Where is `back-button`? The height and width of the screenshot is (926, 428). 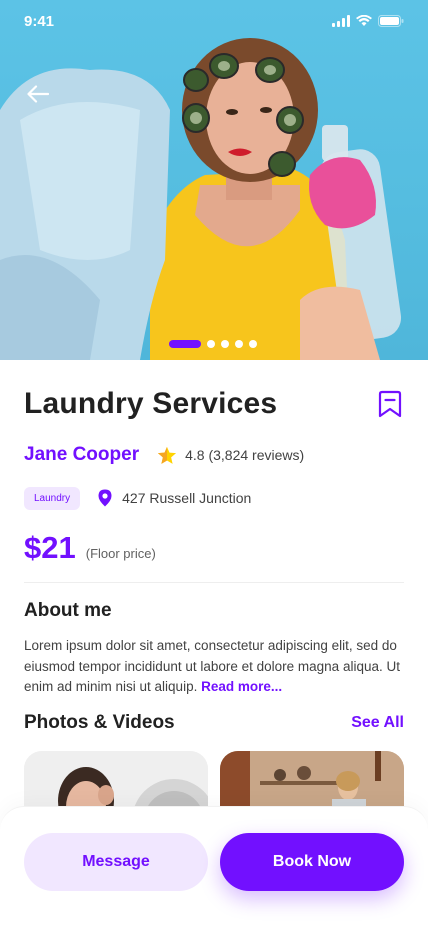 back-button is located at coordinates (38, 94).